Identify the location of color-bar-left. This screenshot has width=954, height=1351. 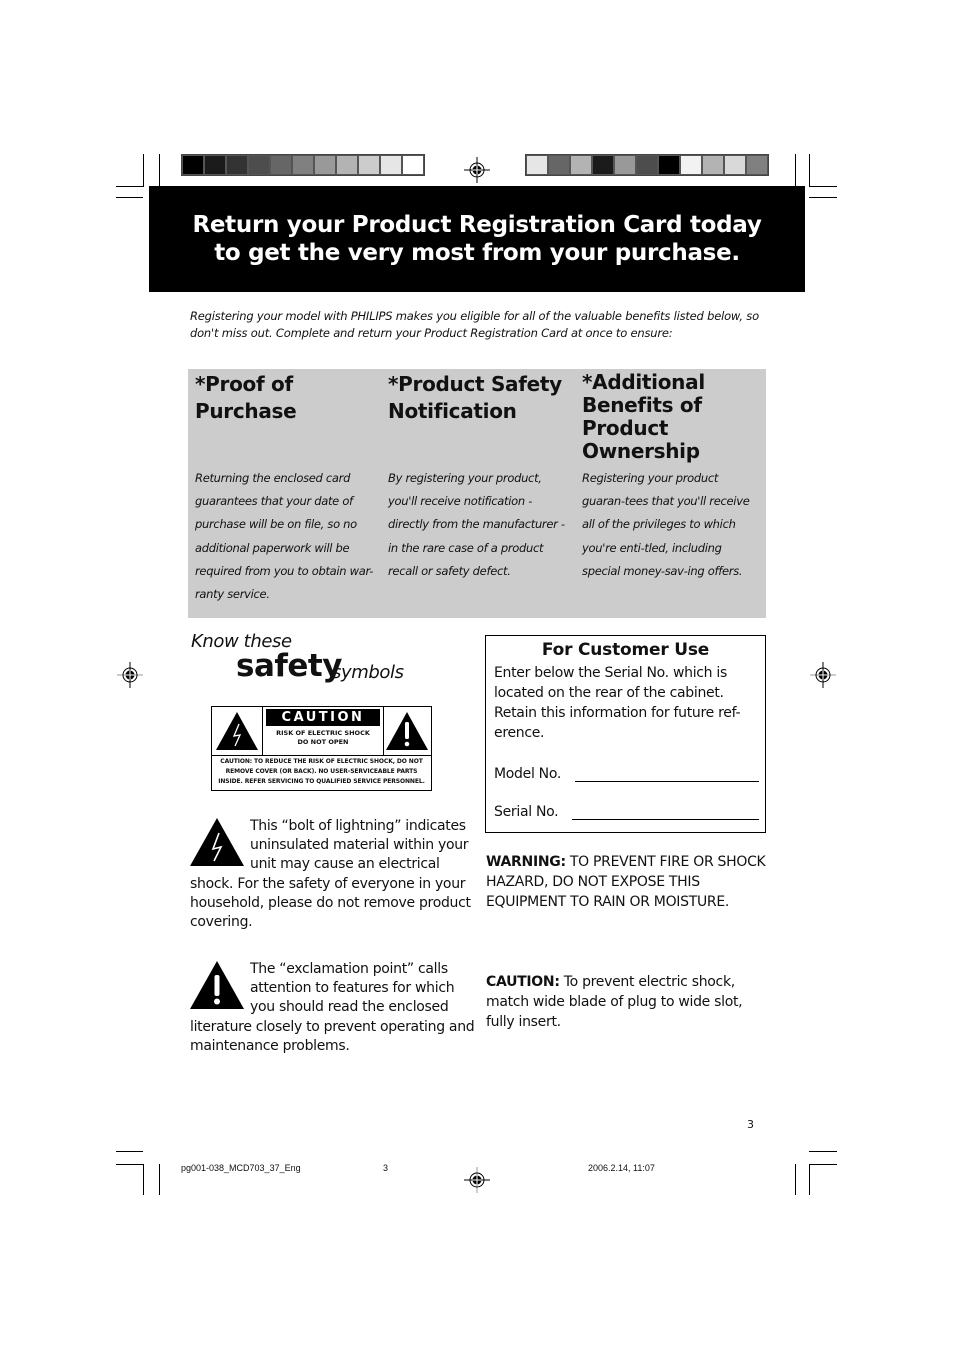
(303, 165).